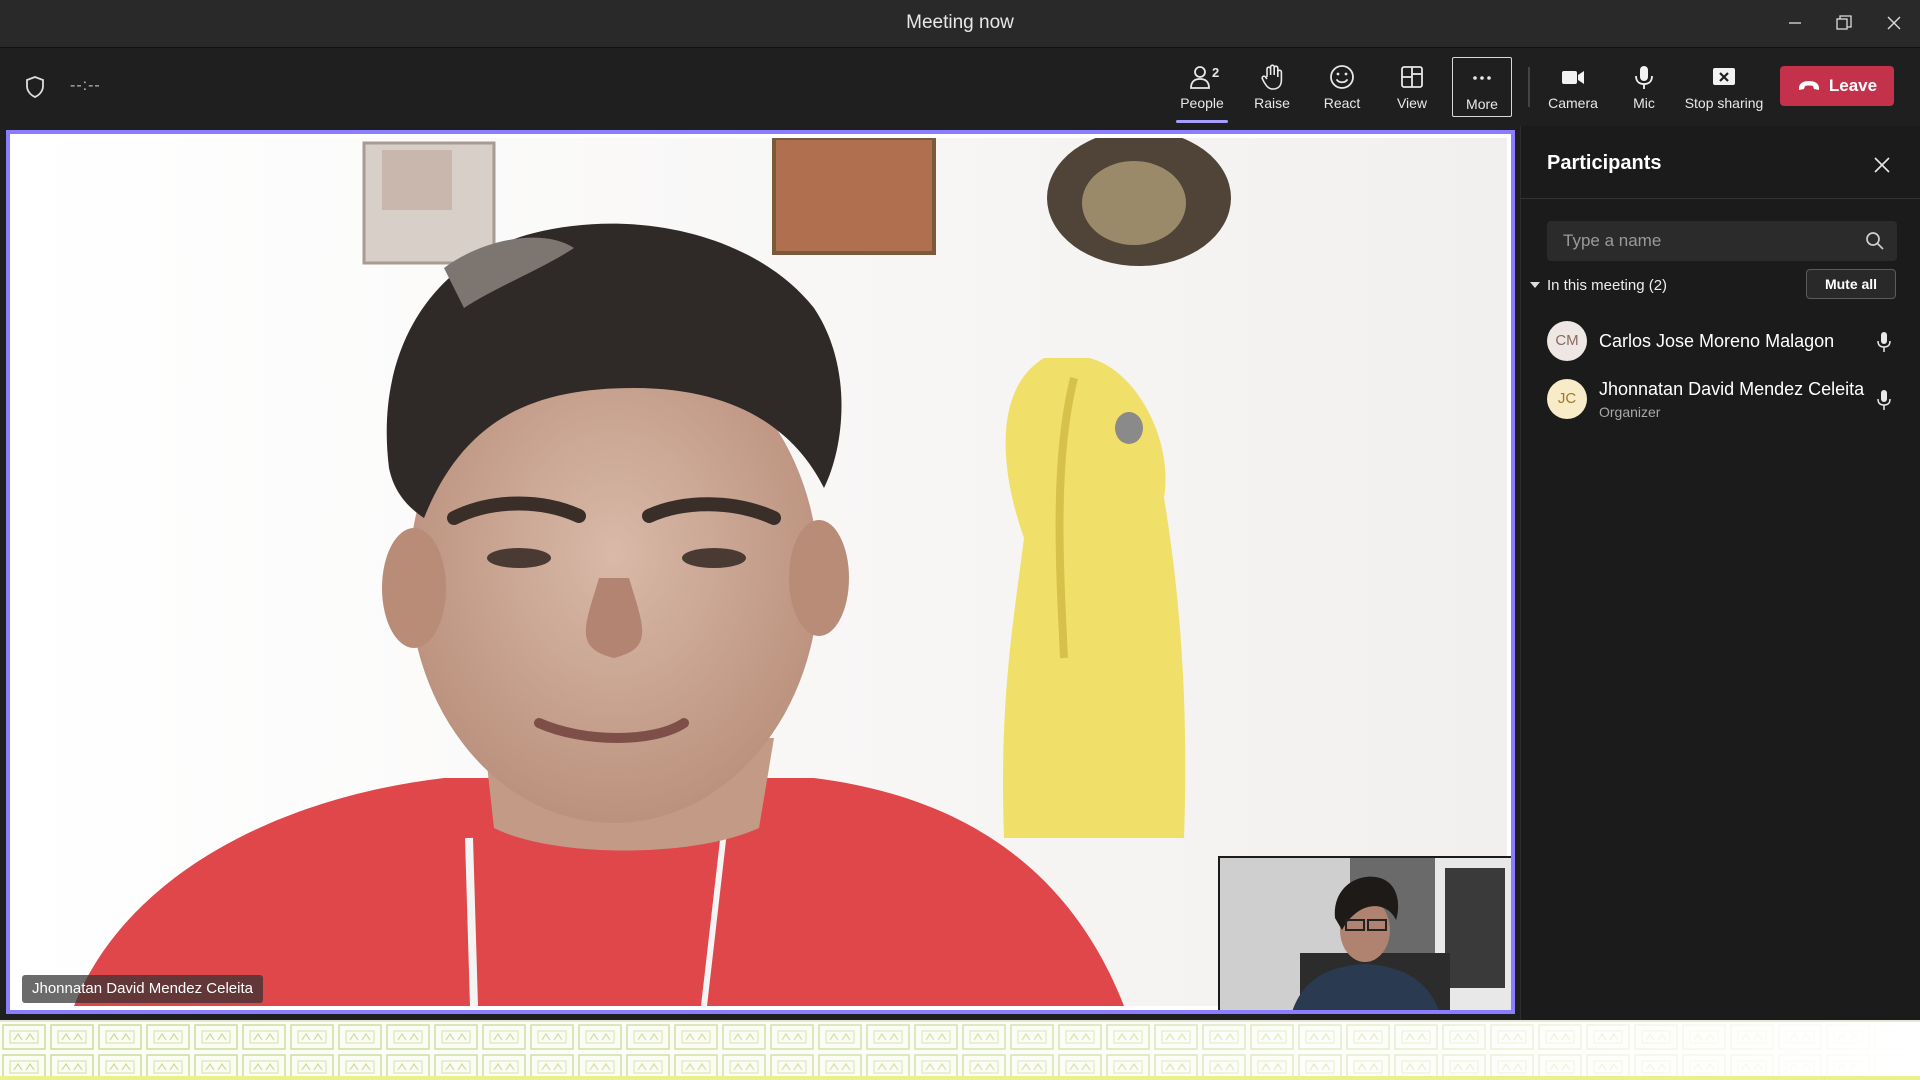 This screenshot has height=1080, width=1920. What do you see at coordinates (1272, 103) in the screenshot?
I see `raise-label: Raise` at bounding box center [1272, 103].